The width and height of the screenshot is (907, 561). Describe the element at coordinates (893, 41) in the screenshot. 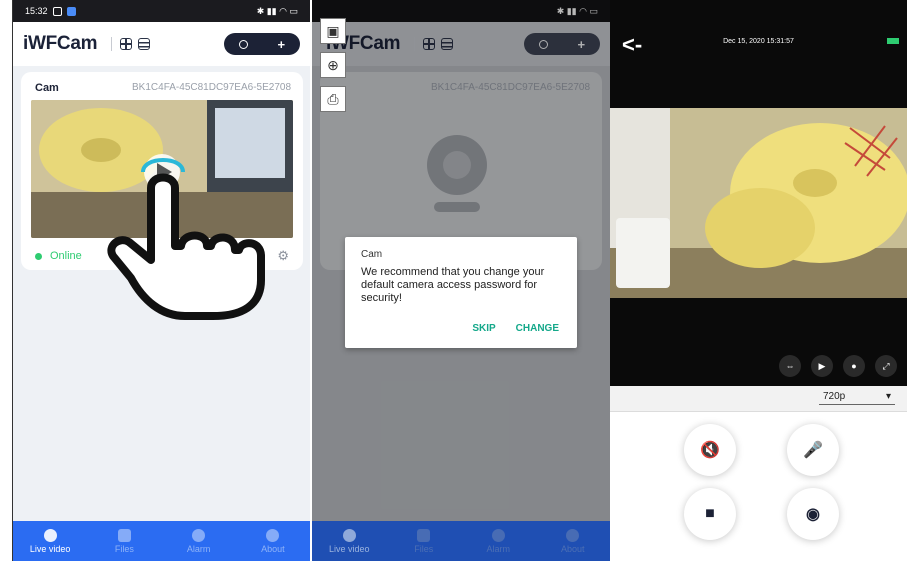

I see `record-indicator` at that location.